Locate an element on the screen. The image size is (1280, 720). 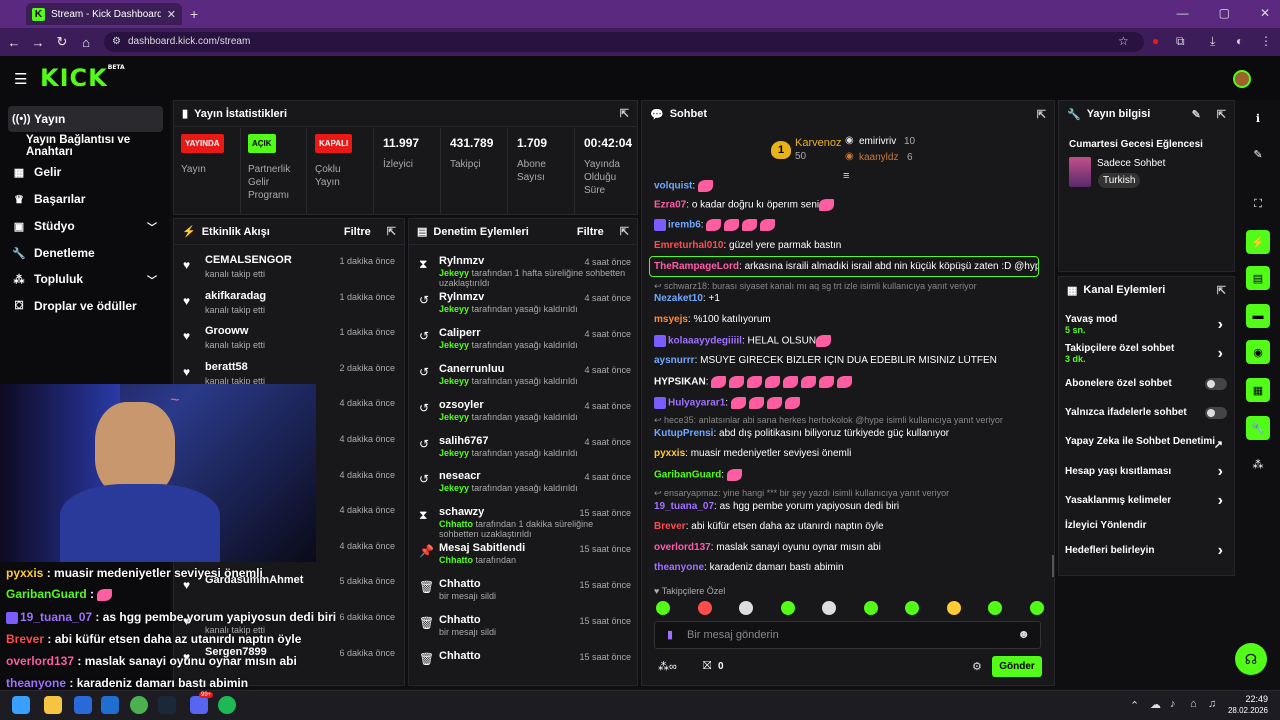
sidebar-item-stream: ((•)) Yayın is located at coordinates (85, 119).